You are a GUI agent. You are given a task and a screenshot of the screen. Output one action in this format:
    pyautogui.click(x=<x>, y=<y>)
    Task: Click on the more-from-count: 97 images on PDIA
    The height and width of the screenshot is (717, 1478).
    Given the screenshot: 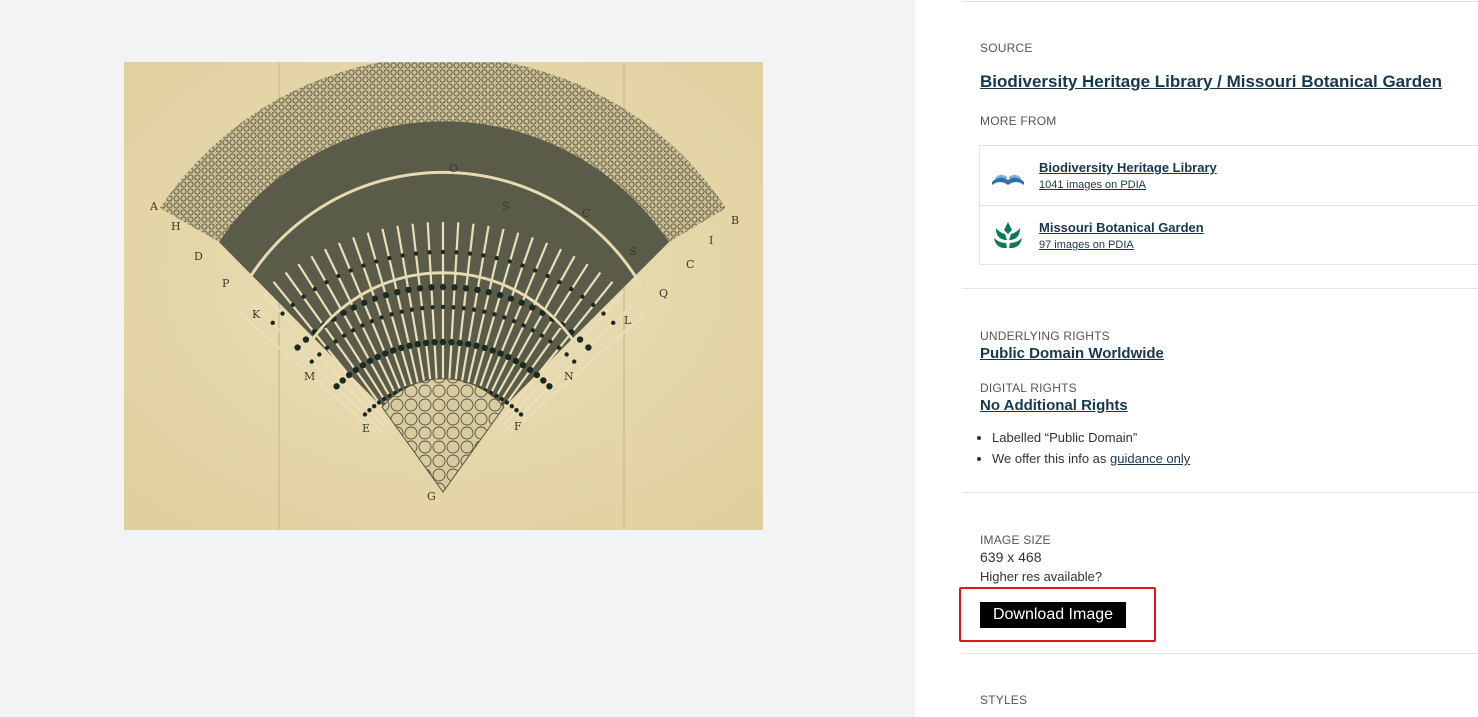 What is the action you would take?
    pyautogui.click(x=1086, y=245)
    